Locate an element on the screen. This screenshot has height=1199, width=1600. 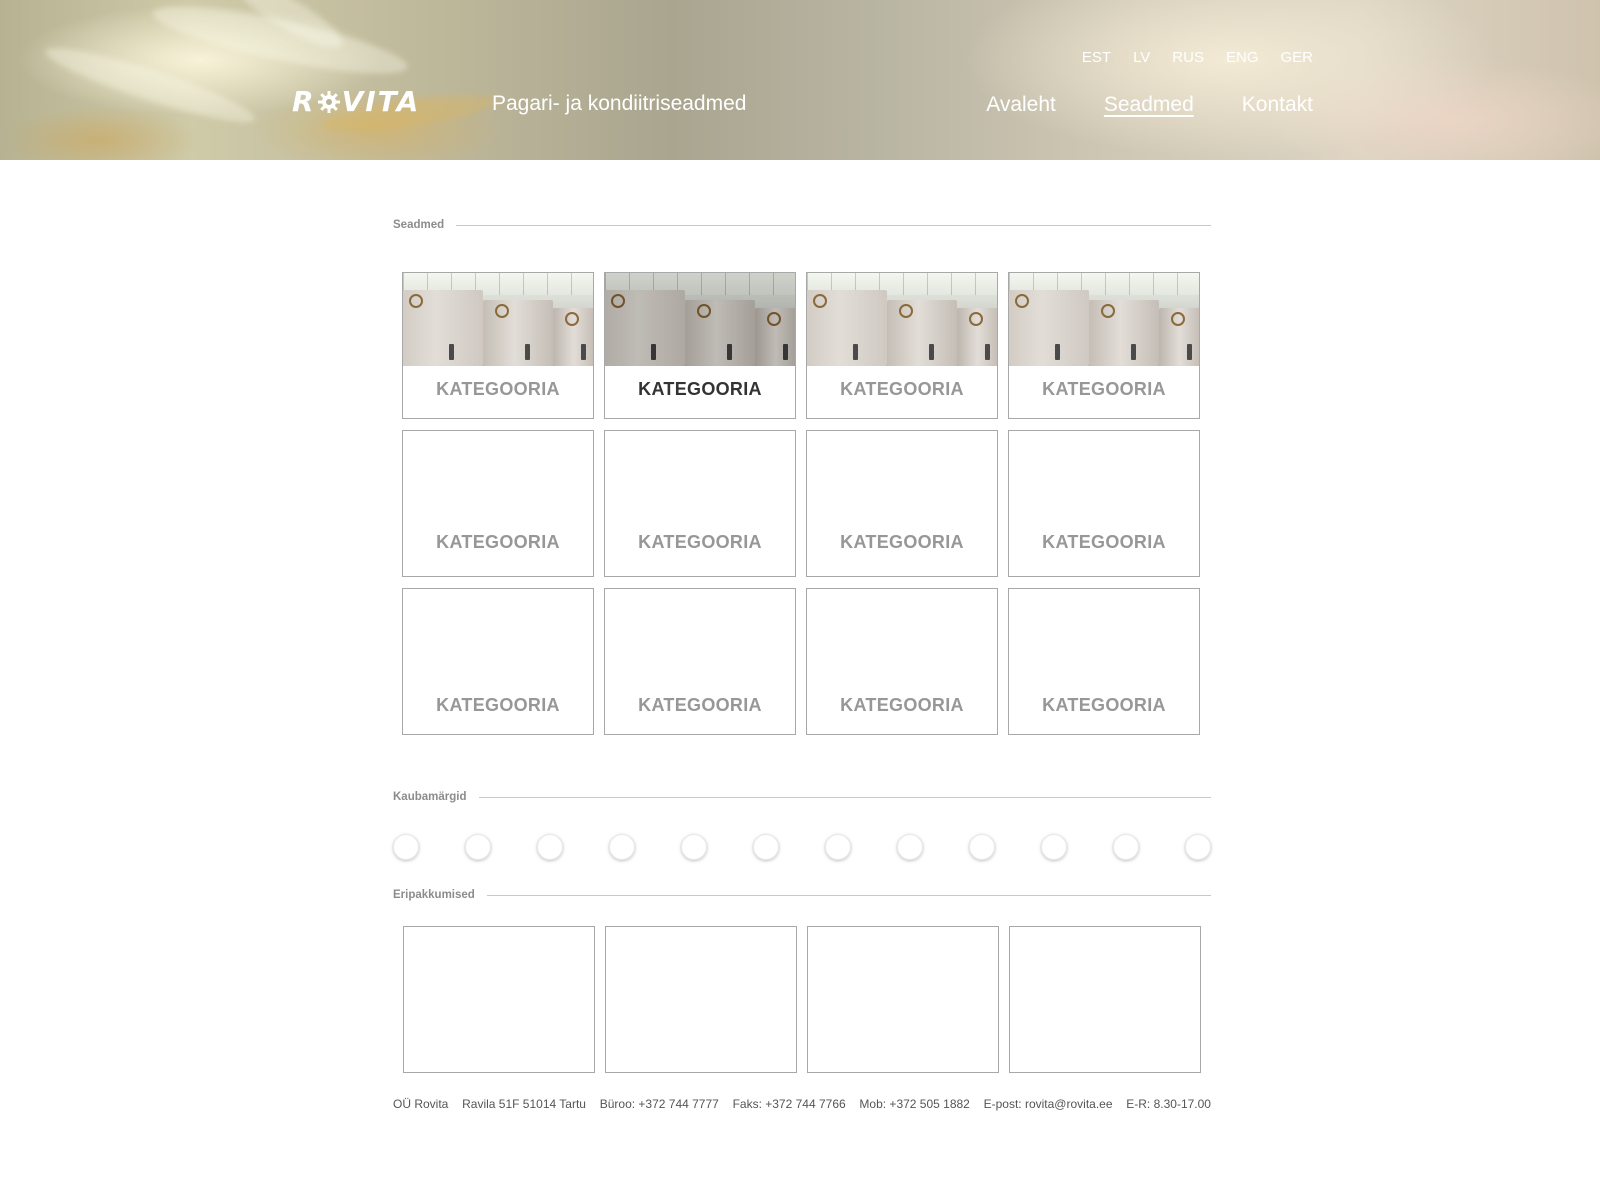
lang-est: EST is located at coordinates (1096, 58).